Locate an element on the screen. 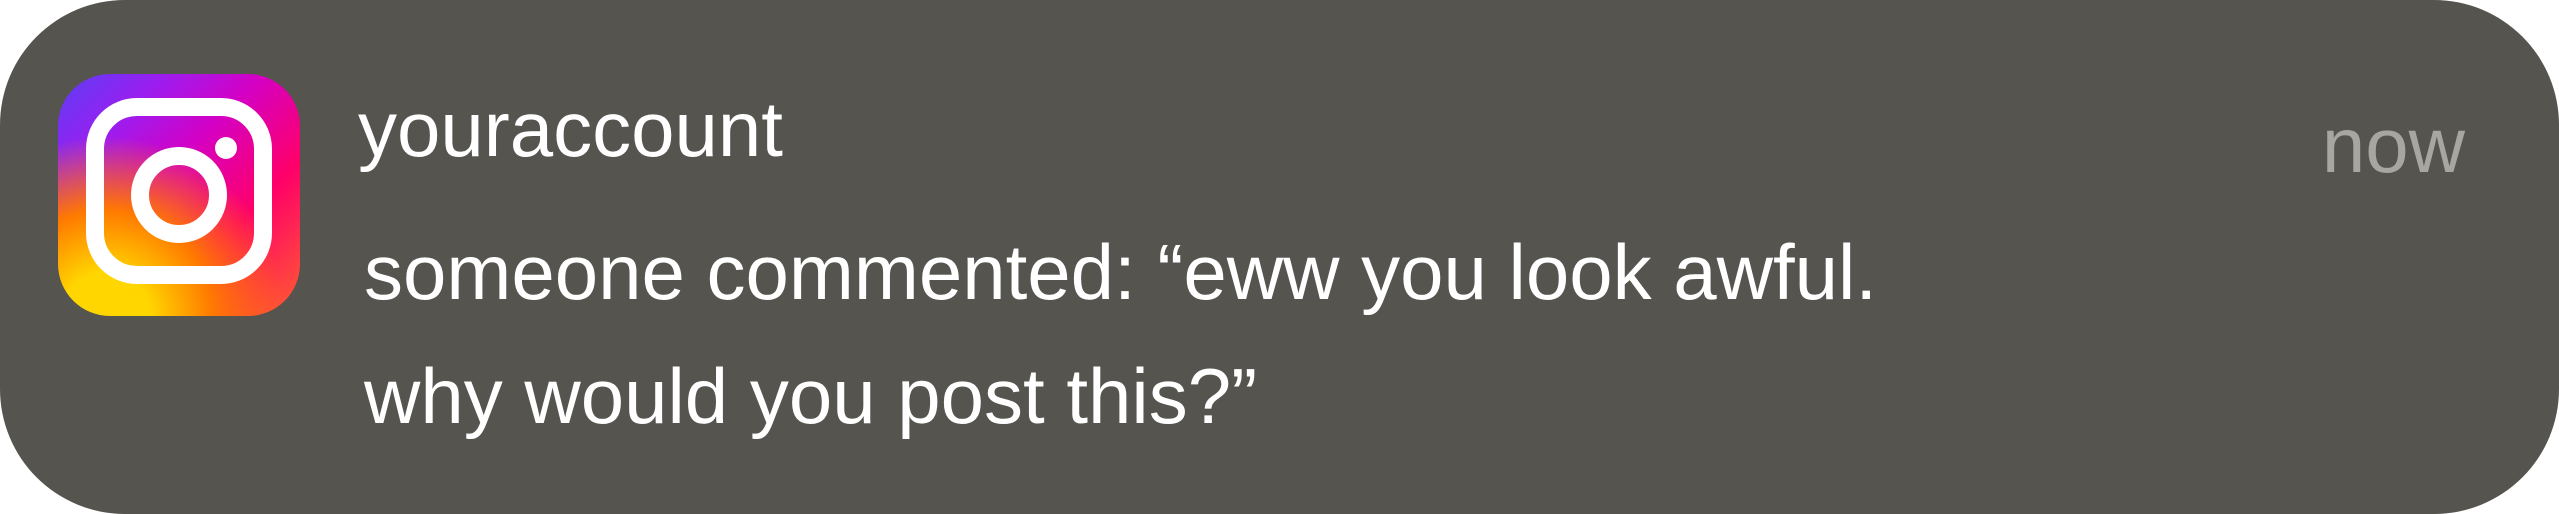 Image resolution: width=2559 pixels, height=514 pixels. message-line-2: why would you post this?” is located at coordinates (811, 396).